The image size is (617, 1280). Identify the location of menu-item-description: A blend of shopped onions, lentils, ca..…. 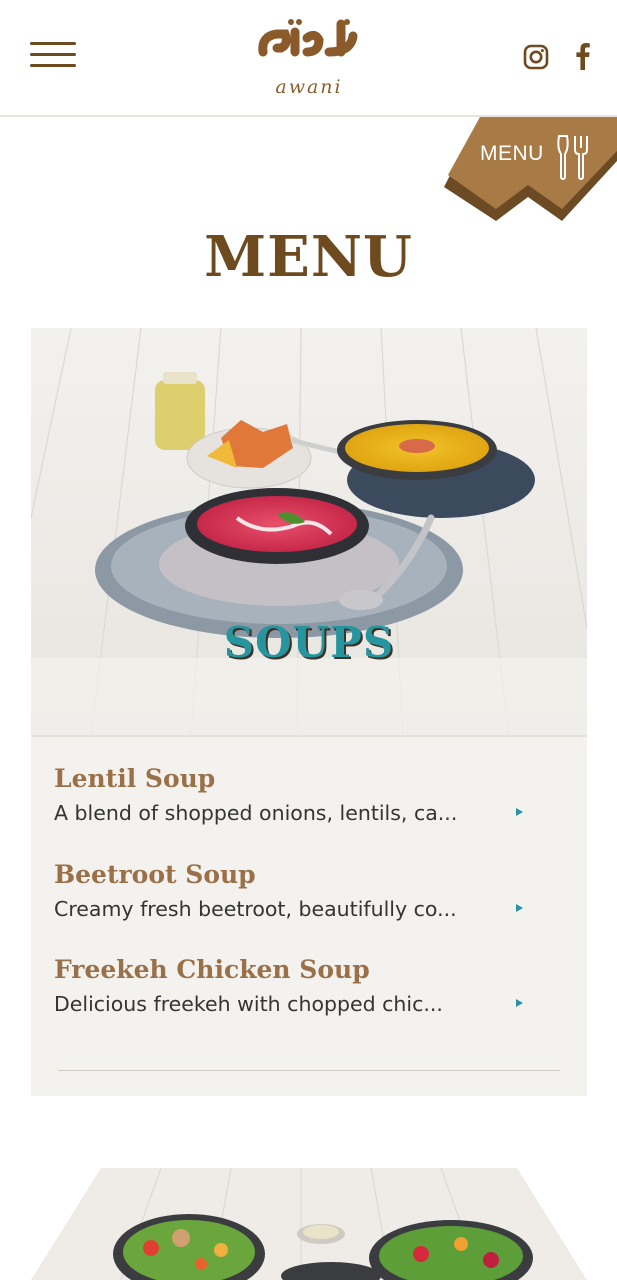
(256, 813).